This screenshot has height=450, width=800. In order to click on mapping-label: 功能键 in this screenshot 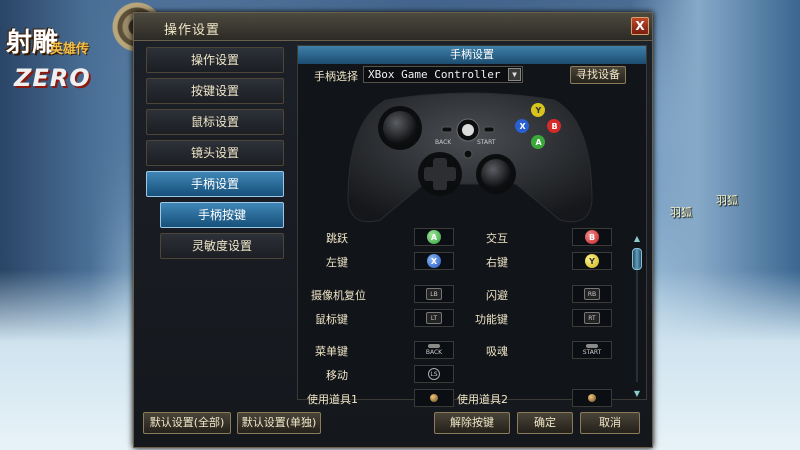, I will do `click(491, 319)`.